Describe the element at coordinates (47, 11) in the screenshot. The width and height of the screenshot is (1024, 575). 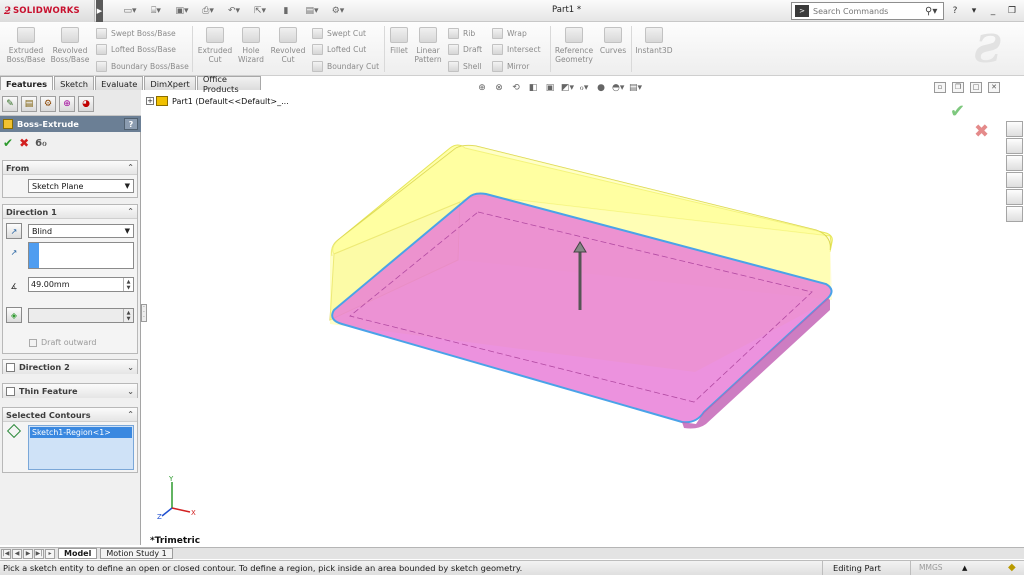
I see `solidworks-logo: ƻ SOLIDWORKS` at that location.